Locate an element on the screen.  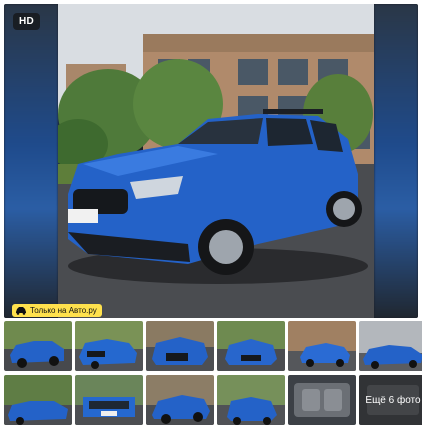
more-photos-label: Ещё 6 фото is located at coordinates (390, 400).